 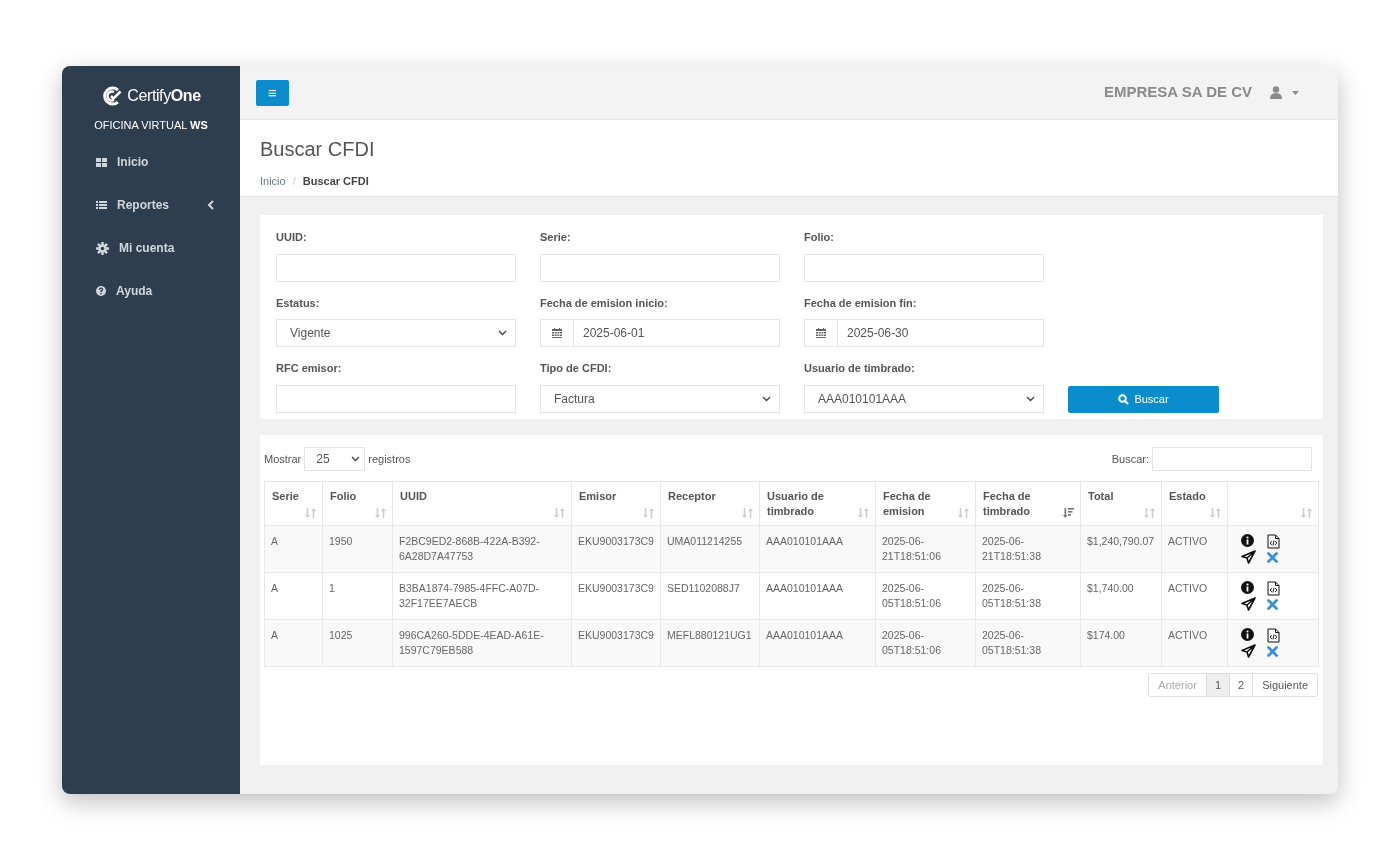 What do you see at coordinates (102, 248) in the screenshot?
I see `settings-icon` at bounding box center [102, 248].